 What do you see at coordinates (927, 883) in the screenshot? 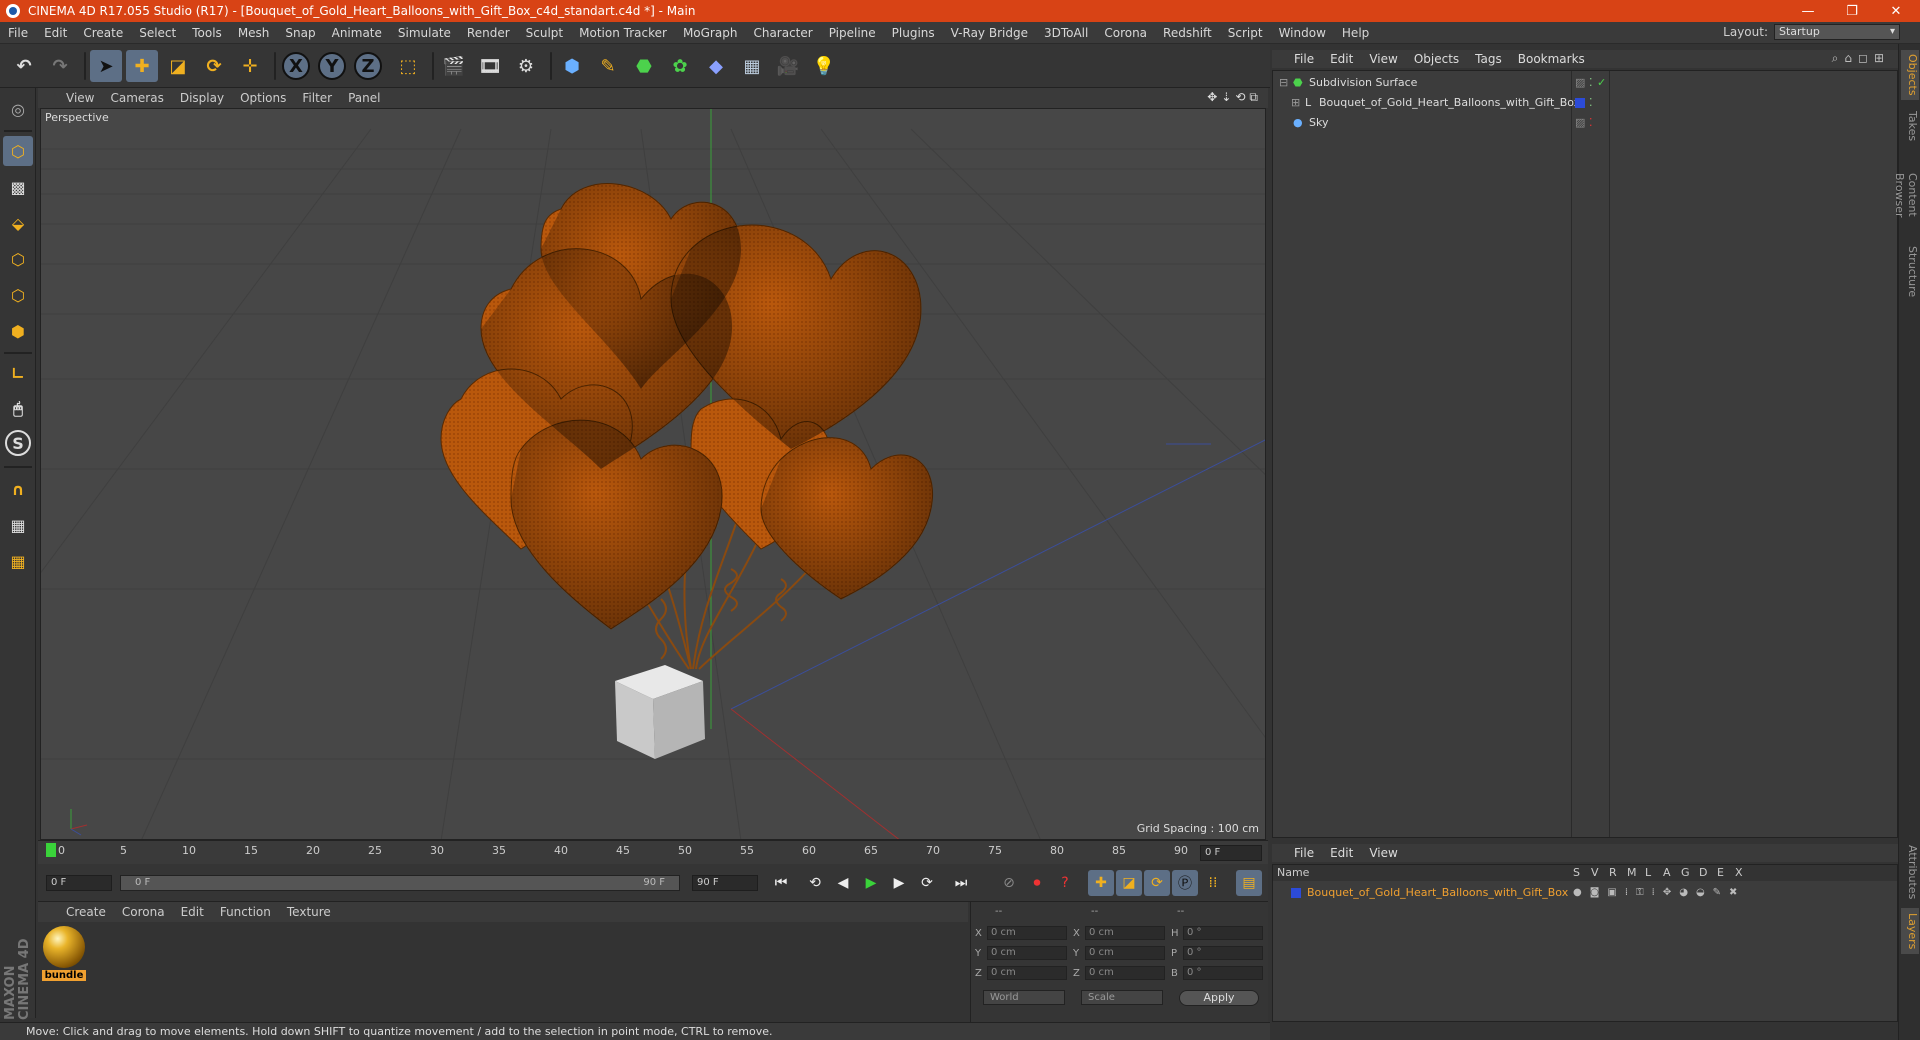
I see `next-key-icon: ⟳` at bounding box center [927, 883].